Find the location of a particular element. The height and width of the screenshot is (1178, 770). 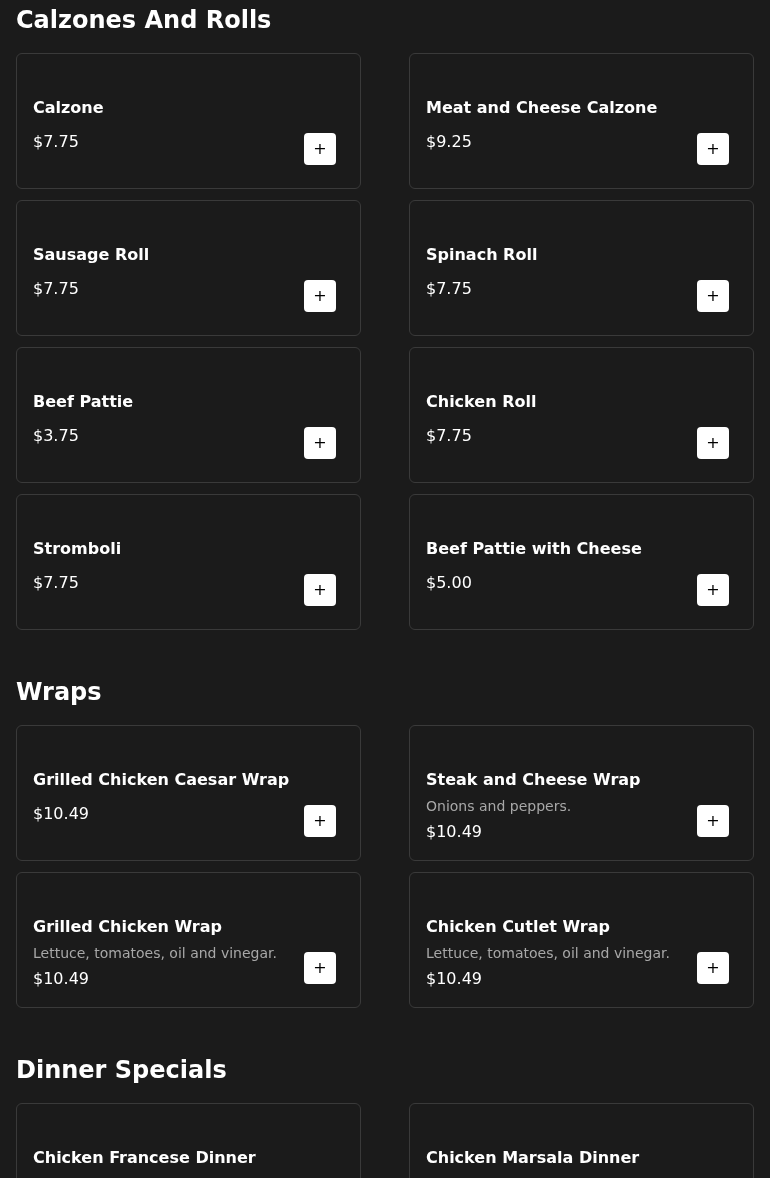

menu-item-card: Beef Pattie with Cheese $5.00 + is located at coordinates (581, 562).